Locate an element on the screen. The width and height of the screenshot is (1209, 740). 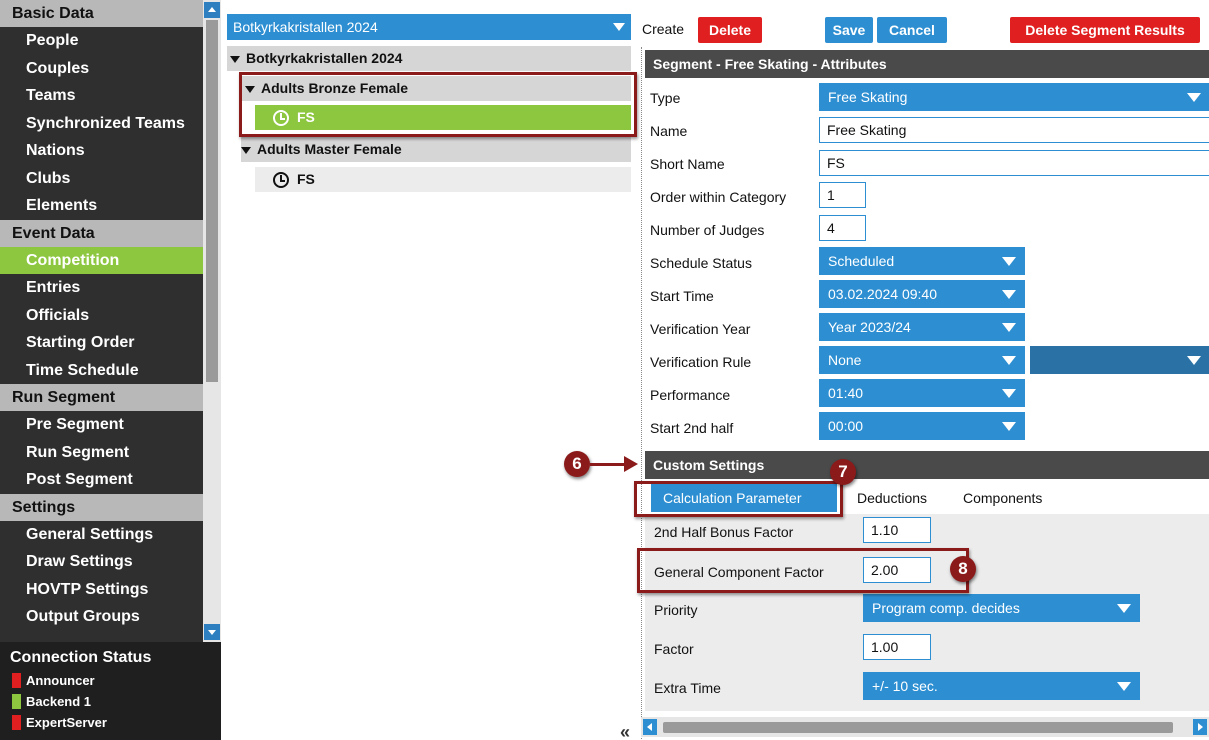
delete-segment-results-button: Delete Segment Results is located at coordinates (1105, 30).